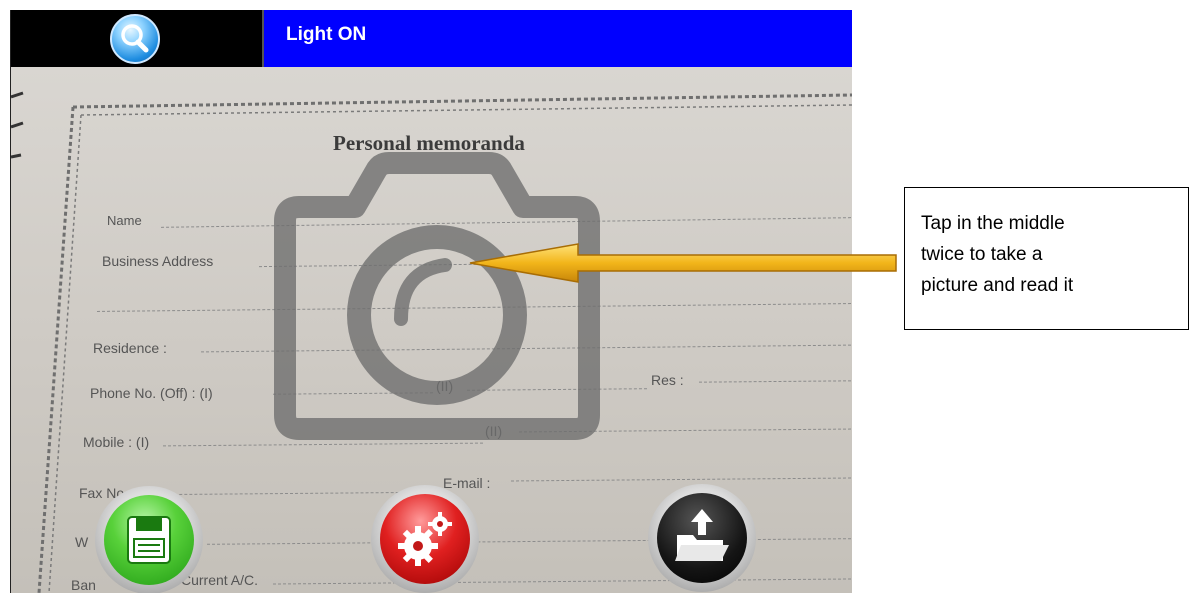 The height and width of the screenshot is (593, 1190). I want to click on settings-button-face, so click(425, 539).